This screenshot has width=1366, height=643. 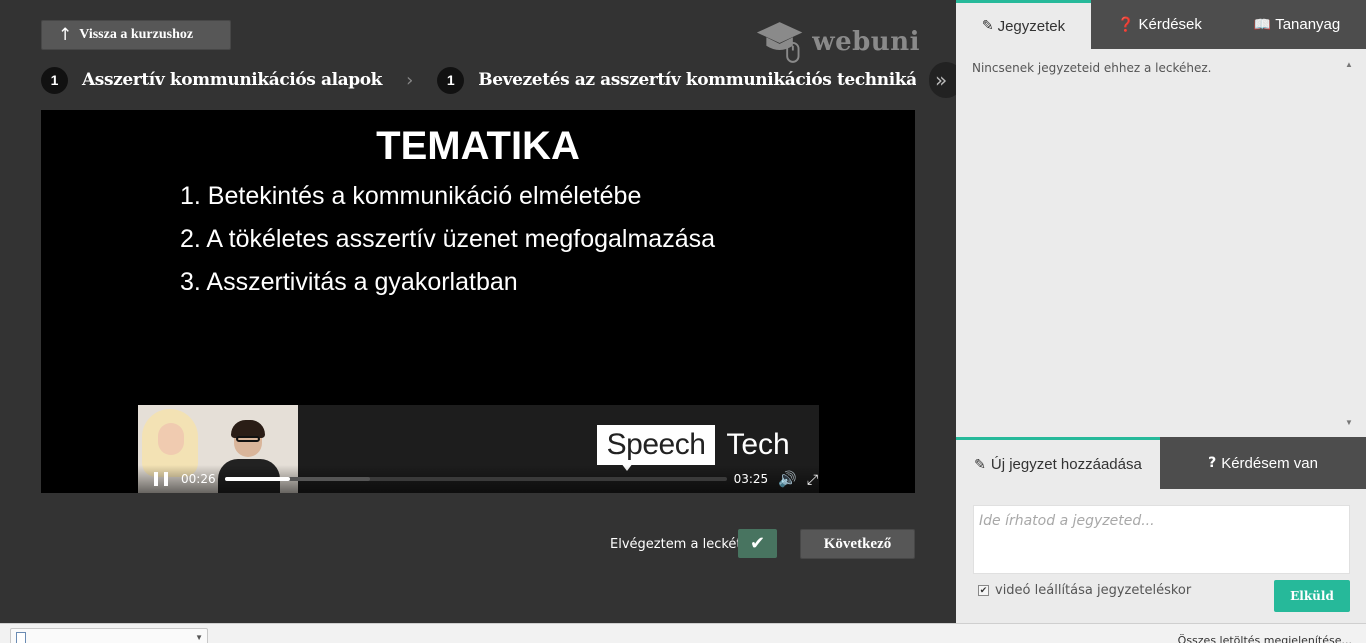 What do you see at coordinates (1349, 244) in the screenshot?
I see `notes-scrollbar: ▲ ▼` at bounding box center [1349, 244].